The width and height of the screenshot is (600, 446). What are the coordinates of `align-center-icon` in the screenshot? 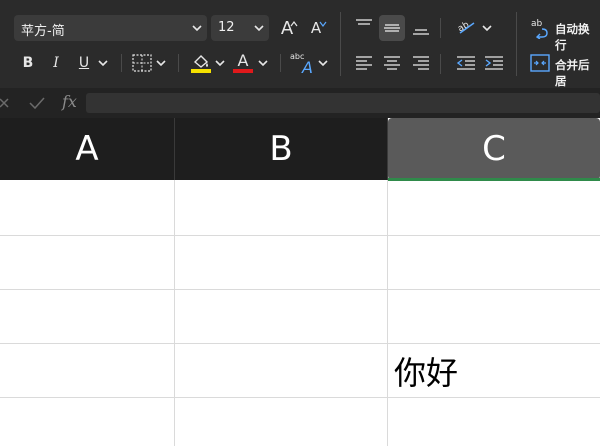 It's located at (392, 63).